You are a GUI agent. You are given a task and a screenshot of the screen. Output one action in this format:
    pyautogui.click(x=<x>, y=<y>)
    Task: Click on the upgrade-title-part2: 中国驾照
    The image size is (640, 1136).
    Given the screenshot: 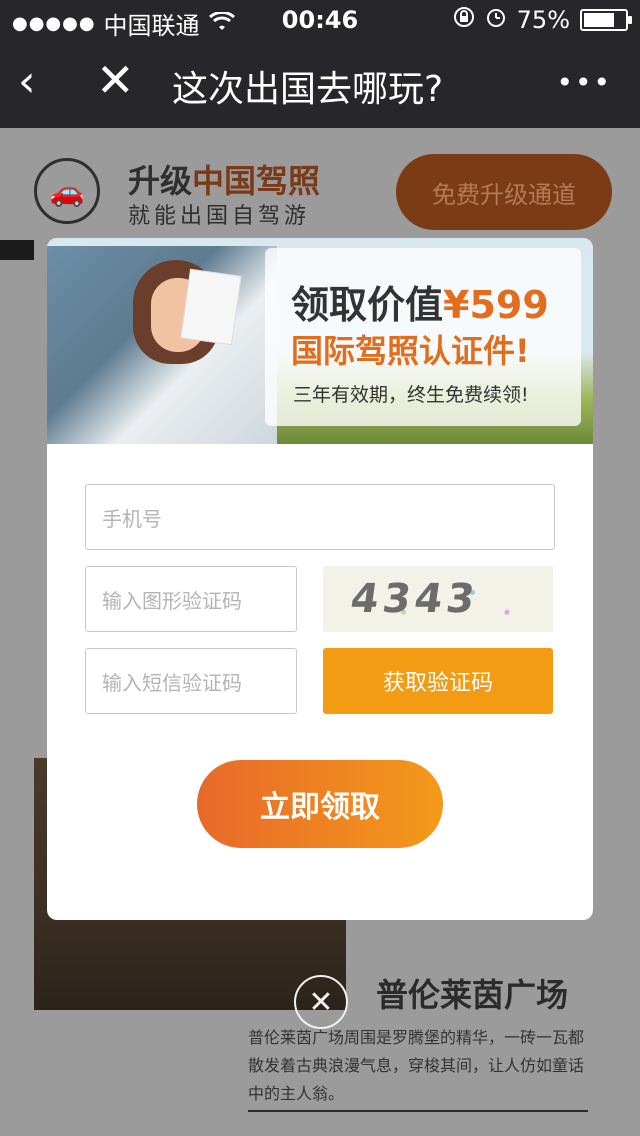 What is the action you would take?
    pyautogui.click(x=256, y=181)
    